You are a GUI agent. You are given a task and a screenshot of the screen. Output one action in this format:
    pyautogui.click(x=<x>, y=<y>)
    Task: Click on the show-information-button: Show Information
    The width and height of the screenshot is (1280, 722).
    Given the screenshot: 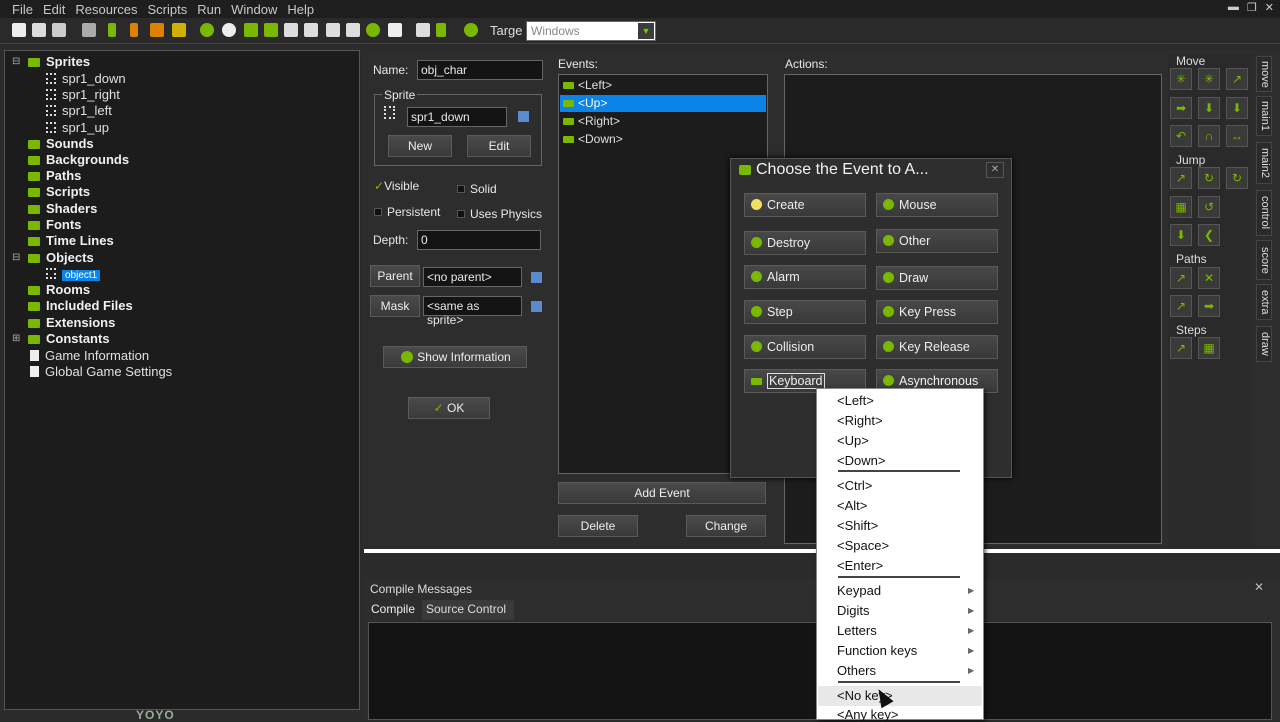 What is the action you would take?
    pyautogui.click(x=455, y=357)
    